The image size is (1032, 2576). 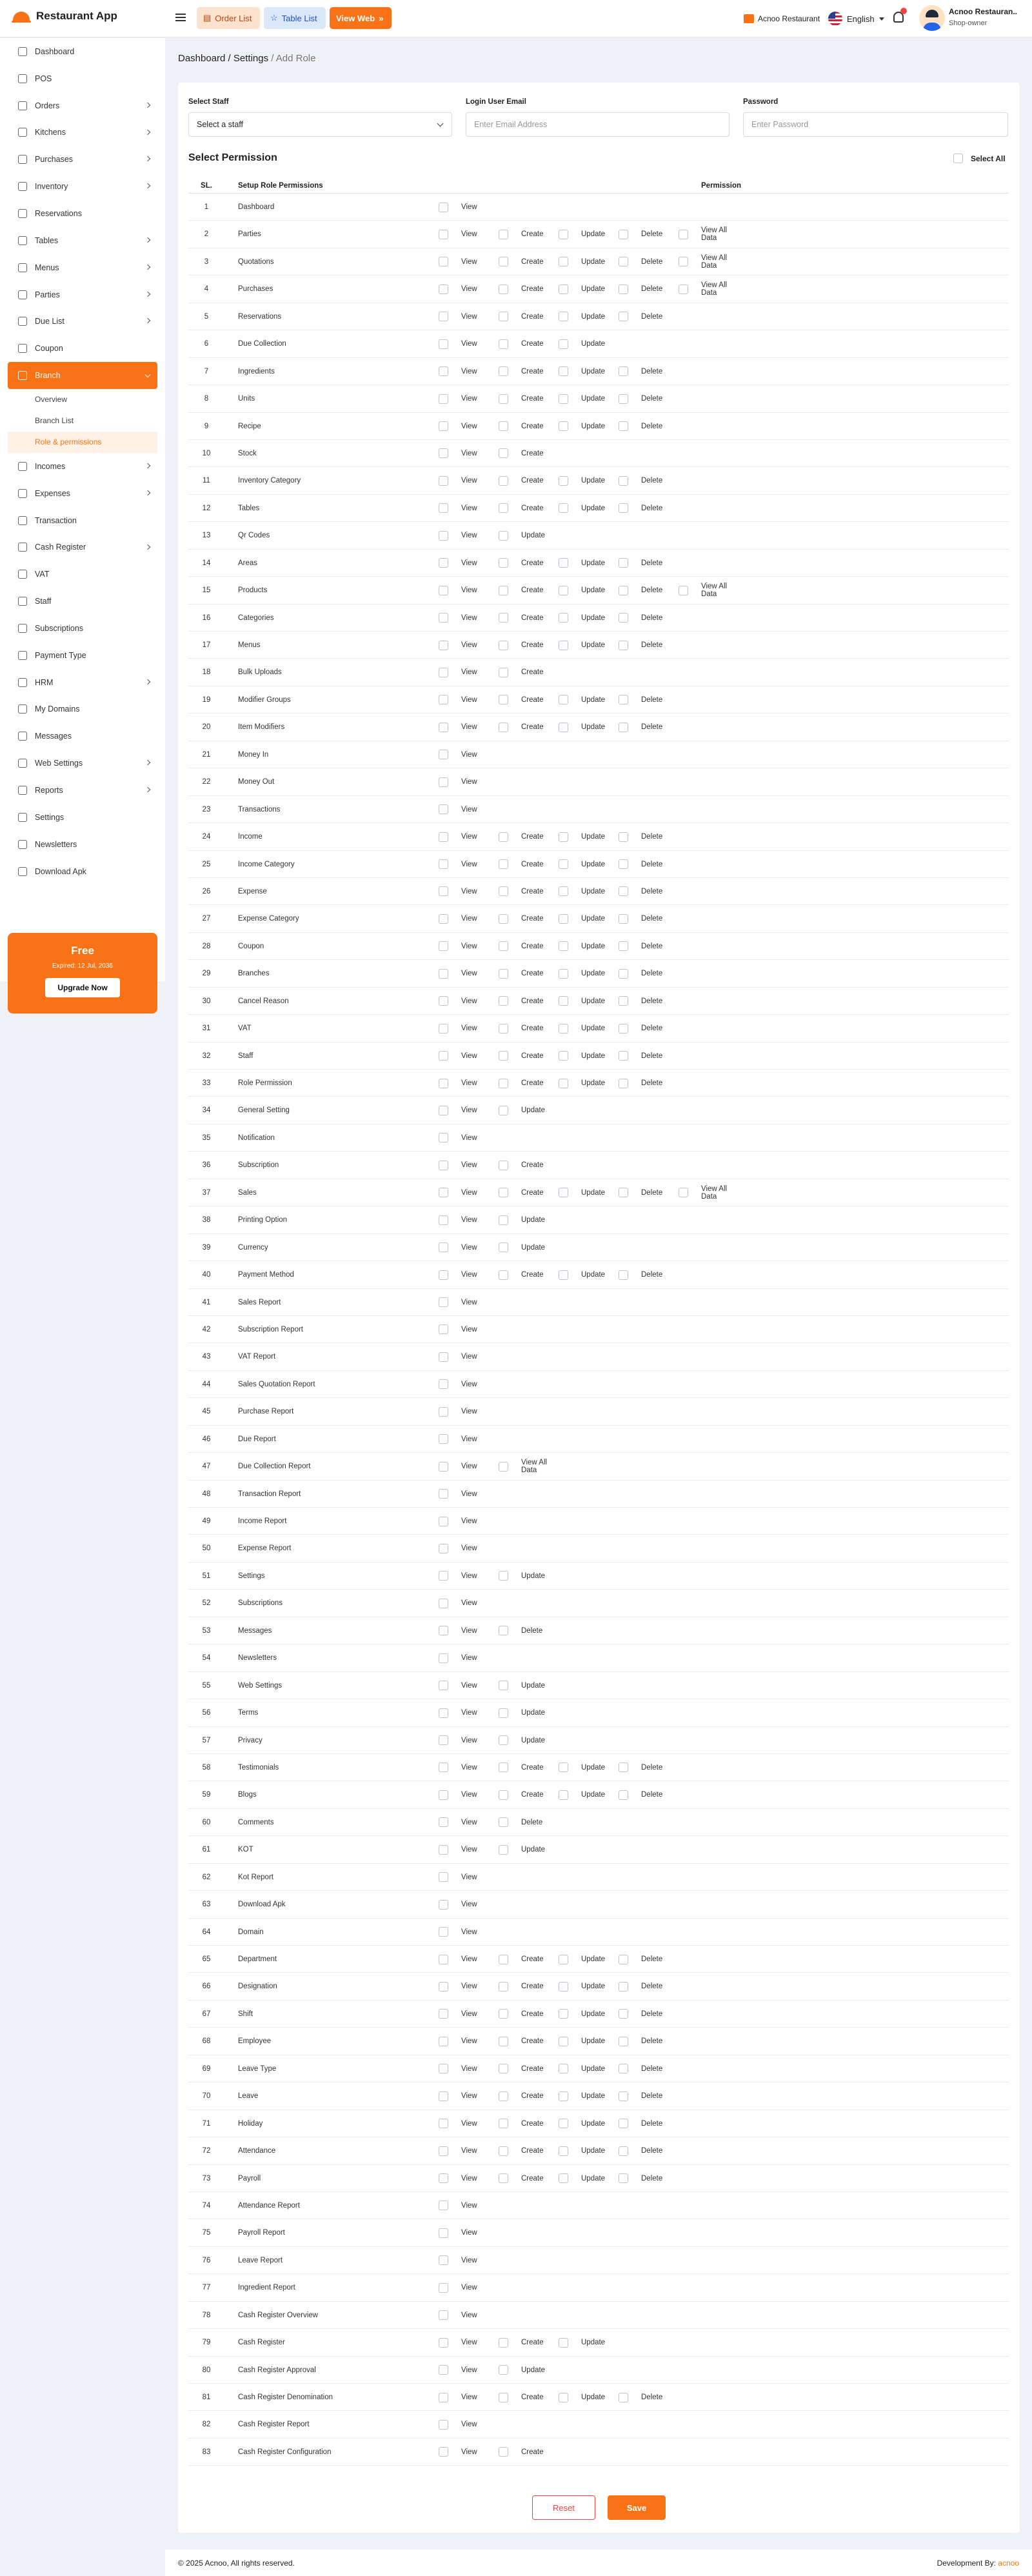 What do you see at coordinates (597, 124) in the screenshot?
I see `email-field: Enter Email Address` at bounding box center [597, 124].